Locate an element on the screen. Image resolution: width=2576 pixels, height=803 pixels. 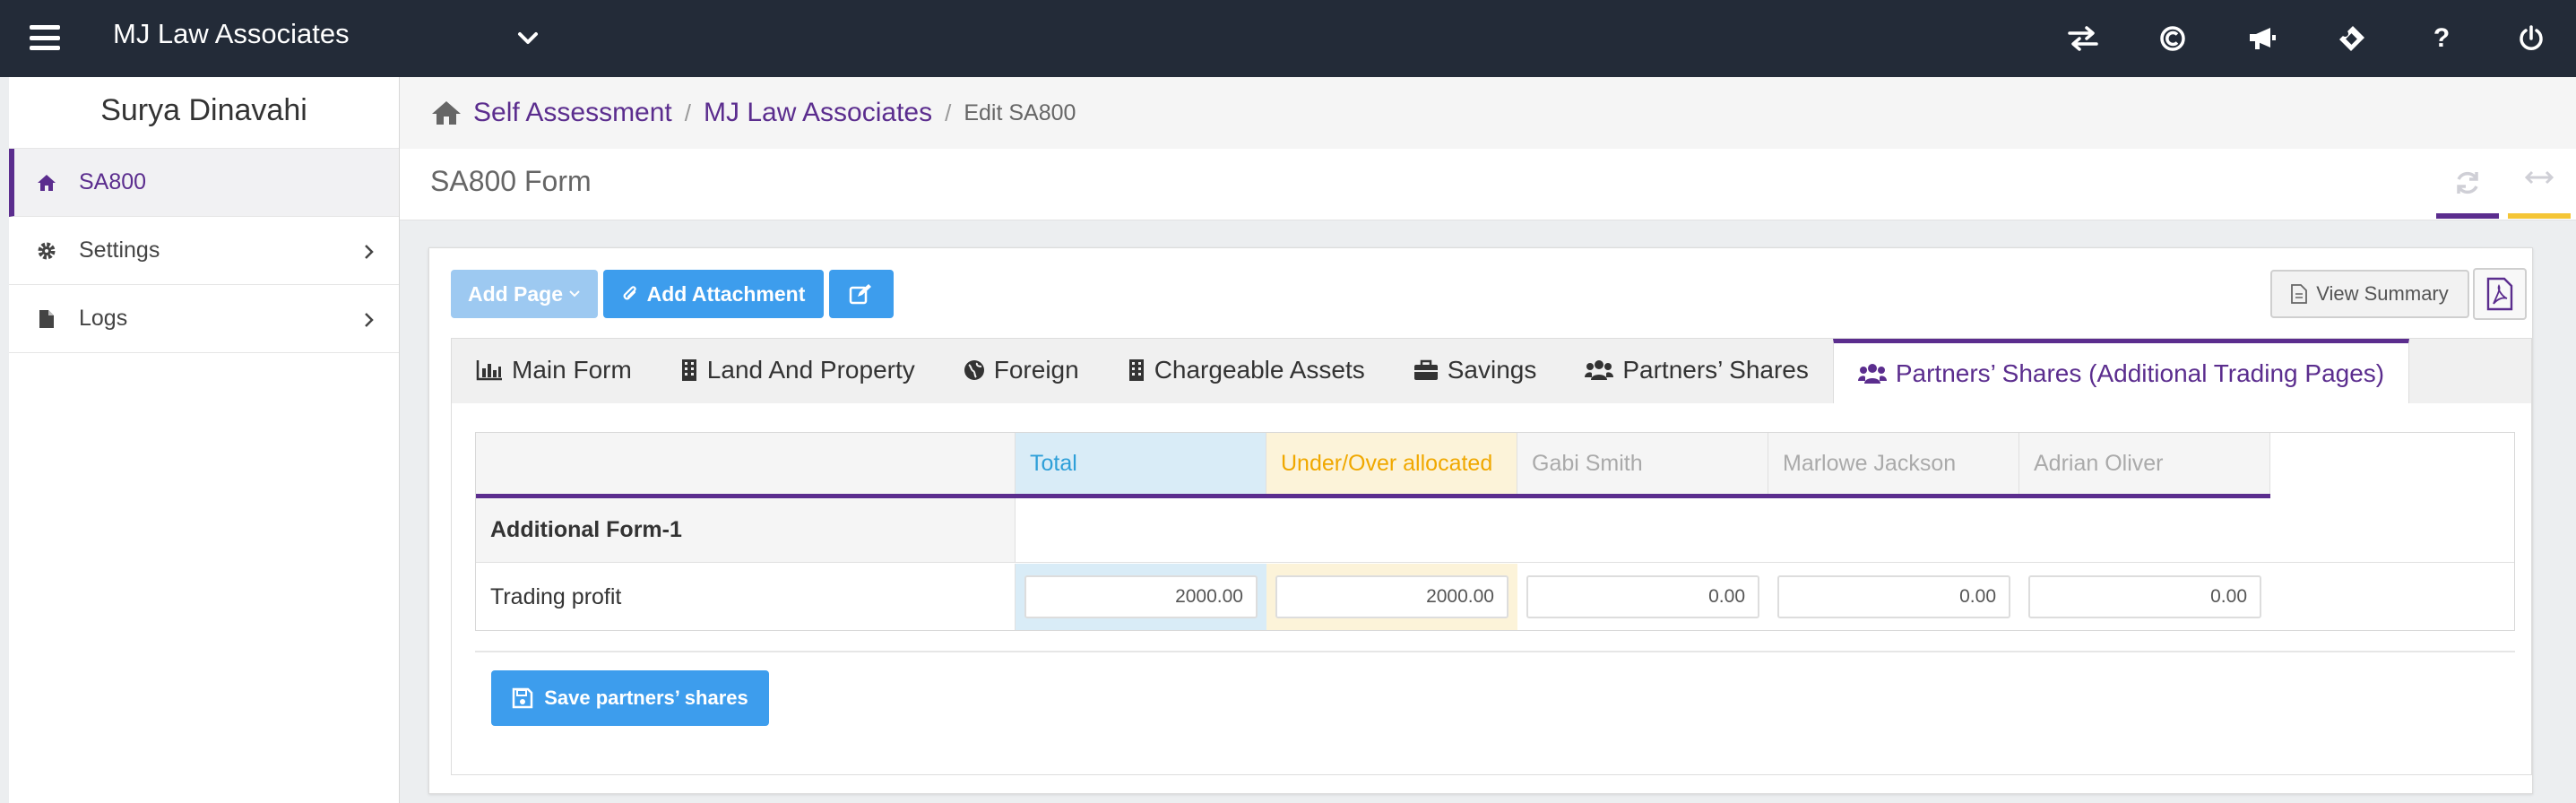
page-header: SA800 Form is located at coordinates (1488, 184).